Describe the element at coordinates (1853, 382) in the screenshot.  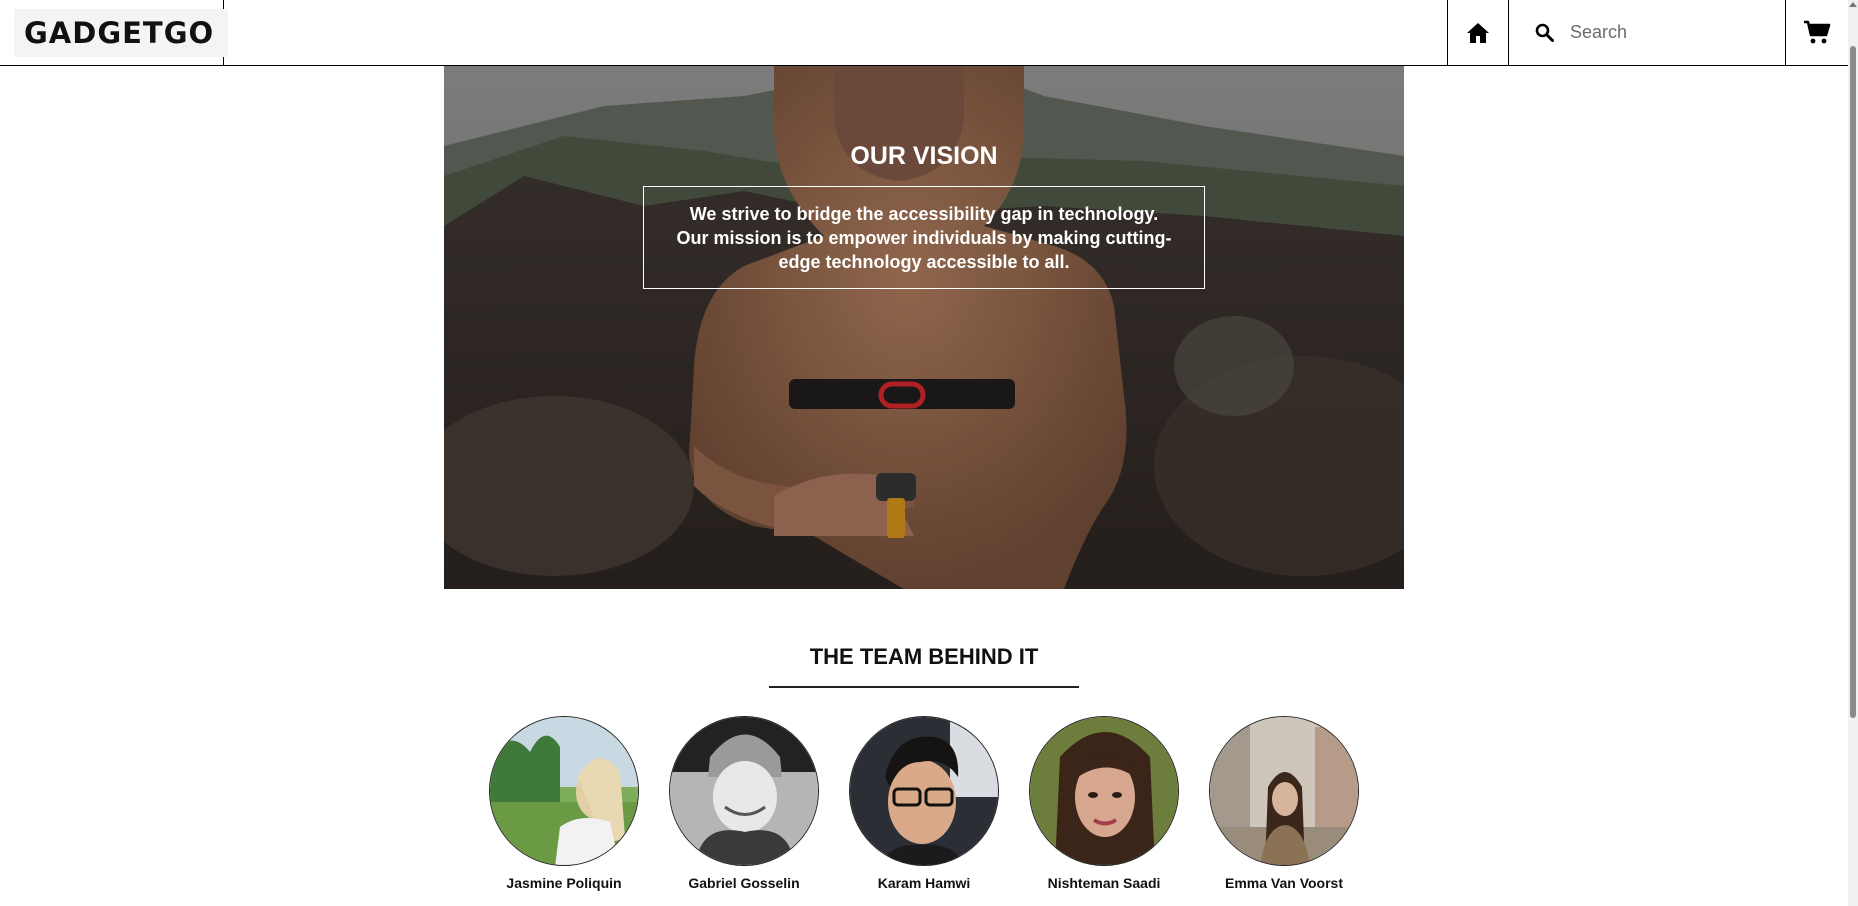
I see `scrollbar-thumb` at that location.